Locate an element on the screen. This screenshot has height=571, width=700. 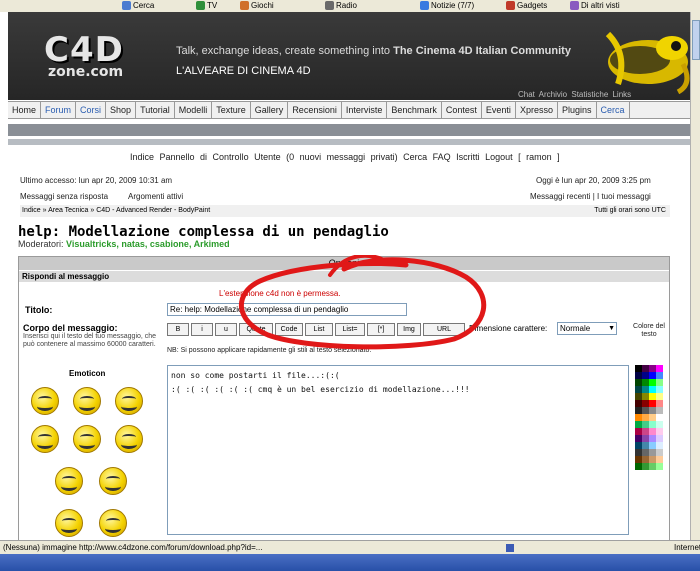
nav-item: Xpresso is located at coordinates (537, 110).